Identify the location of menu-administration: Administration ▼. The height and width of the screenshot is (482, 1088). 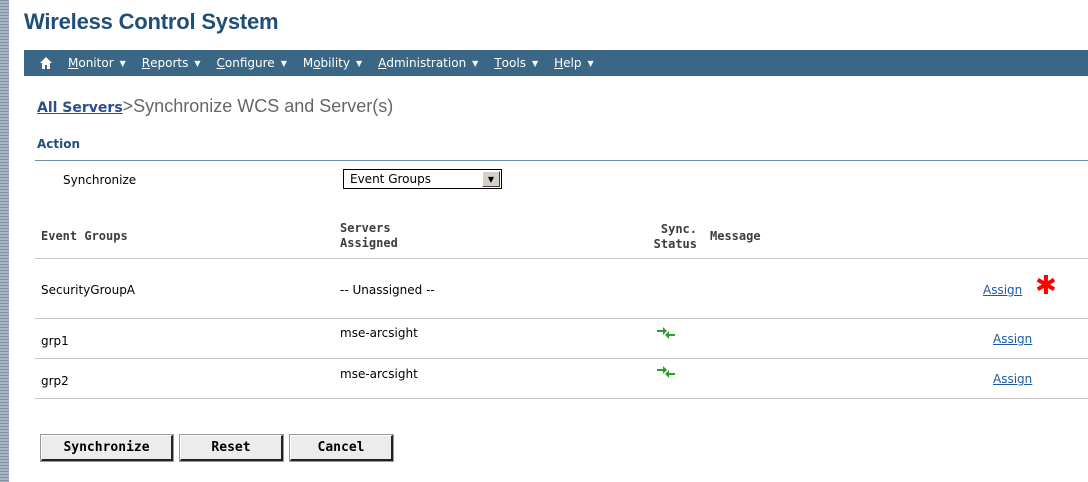
(428, 63).